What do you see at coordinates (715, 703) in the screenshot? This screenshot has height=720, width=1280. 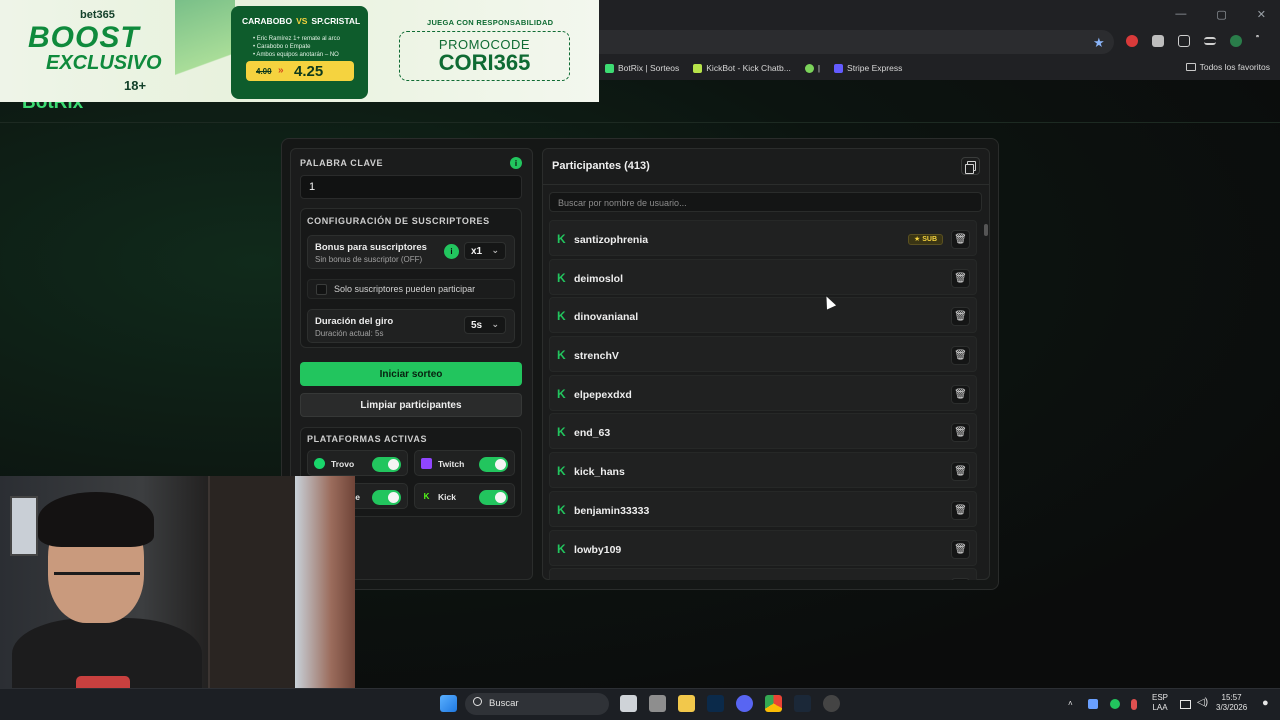 I see `photoshop-icon` at bounding box center [715, 703].